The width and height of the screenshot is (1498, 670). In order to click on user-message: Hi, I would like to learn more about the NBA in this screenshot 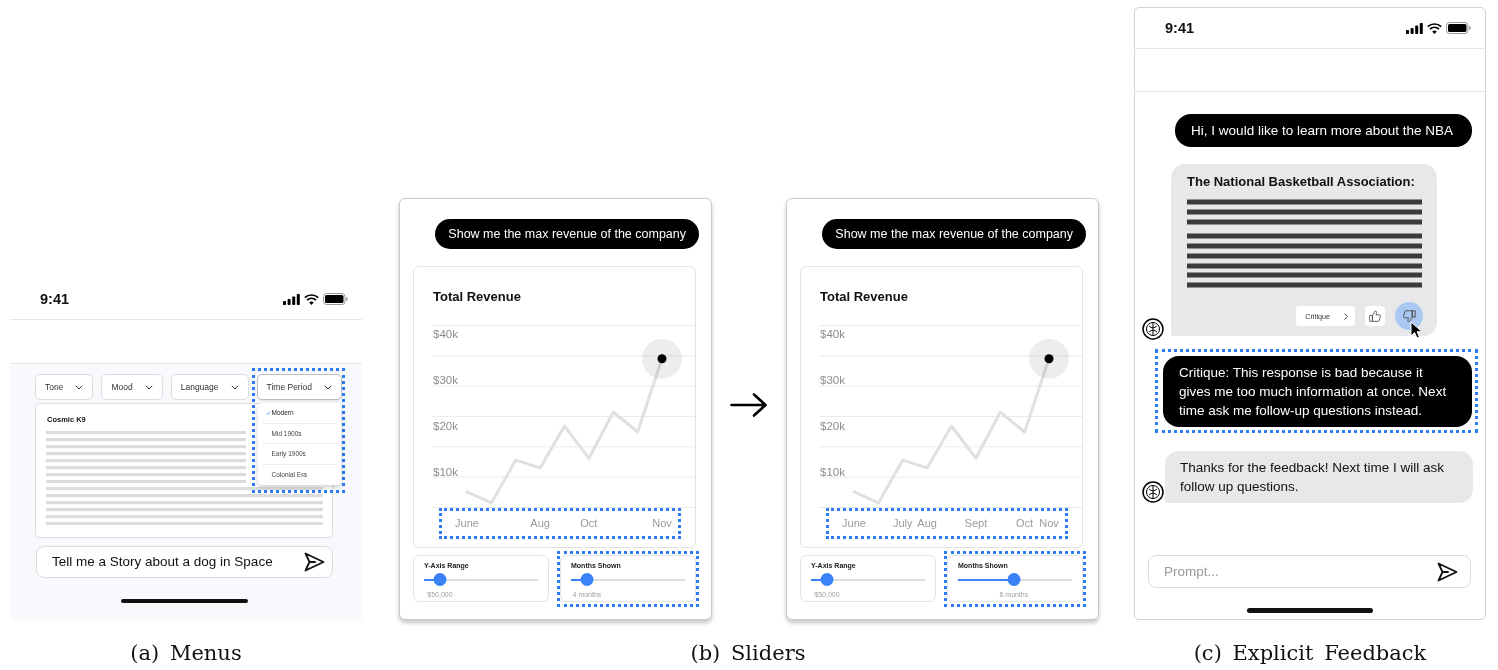, I will do `click(1323, 130)`.